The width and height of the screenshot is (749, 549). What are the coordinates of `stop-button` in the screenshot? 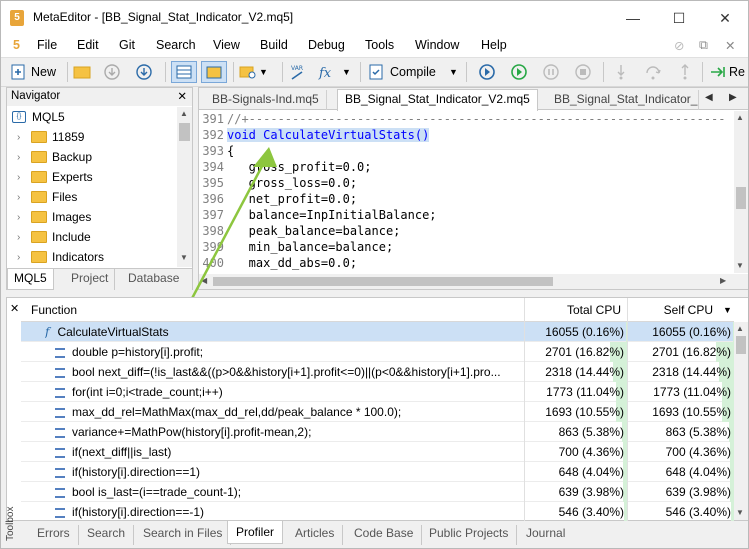 It's located at (583, 72).